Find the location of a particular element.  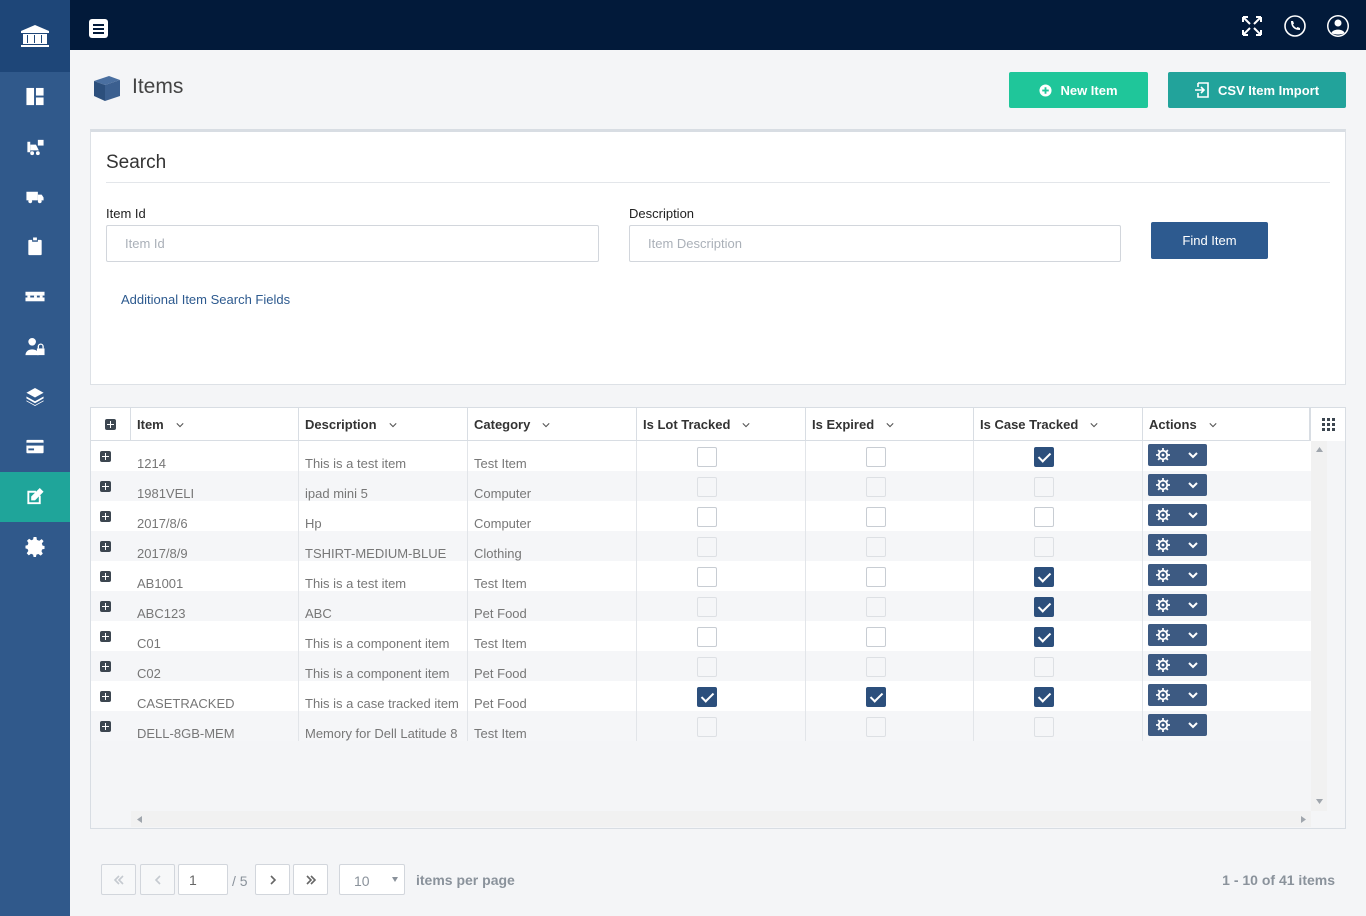

table-row: 1981VELI ipad mini 5 Computer is located at coordinates (701, 486).